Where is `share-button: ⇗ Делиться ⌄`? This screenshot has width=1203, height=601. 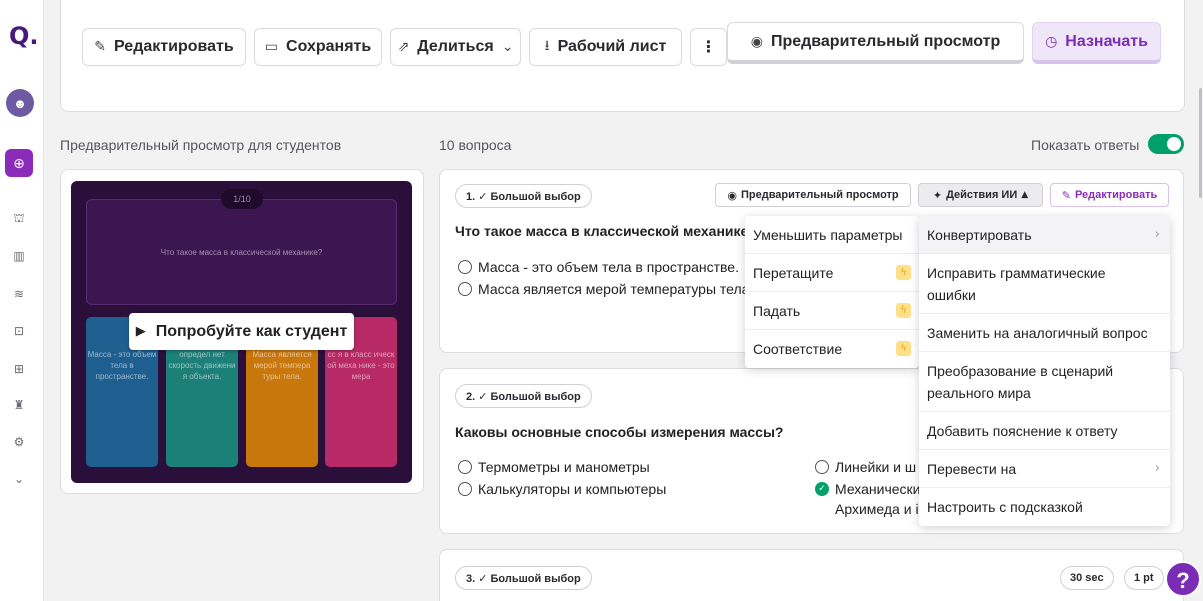
share-button: ⇗ Делиться ⌄ is located at coordinates (455, 47).